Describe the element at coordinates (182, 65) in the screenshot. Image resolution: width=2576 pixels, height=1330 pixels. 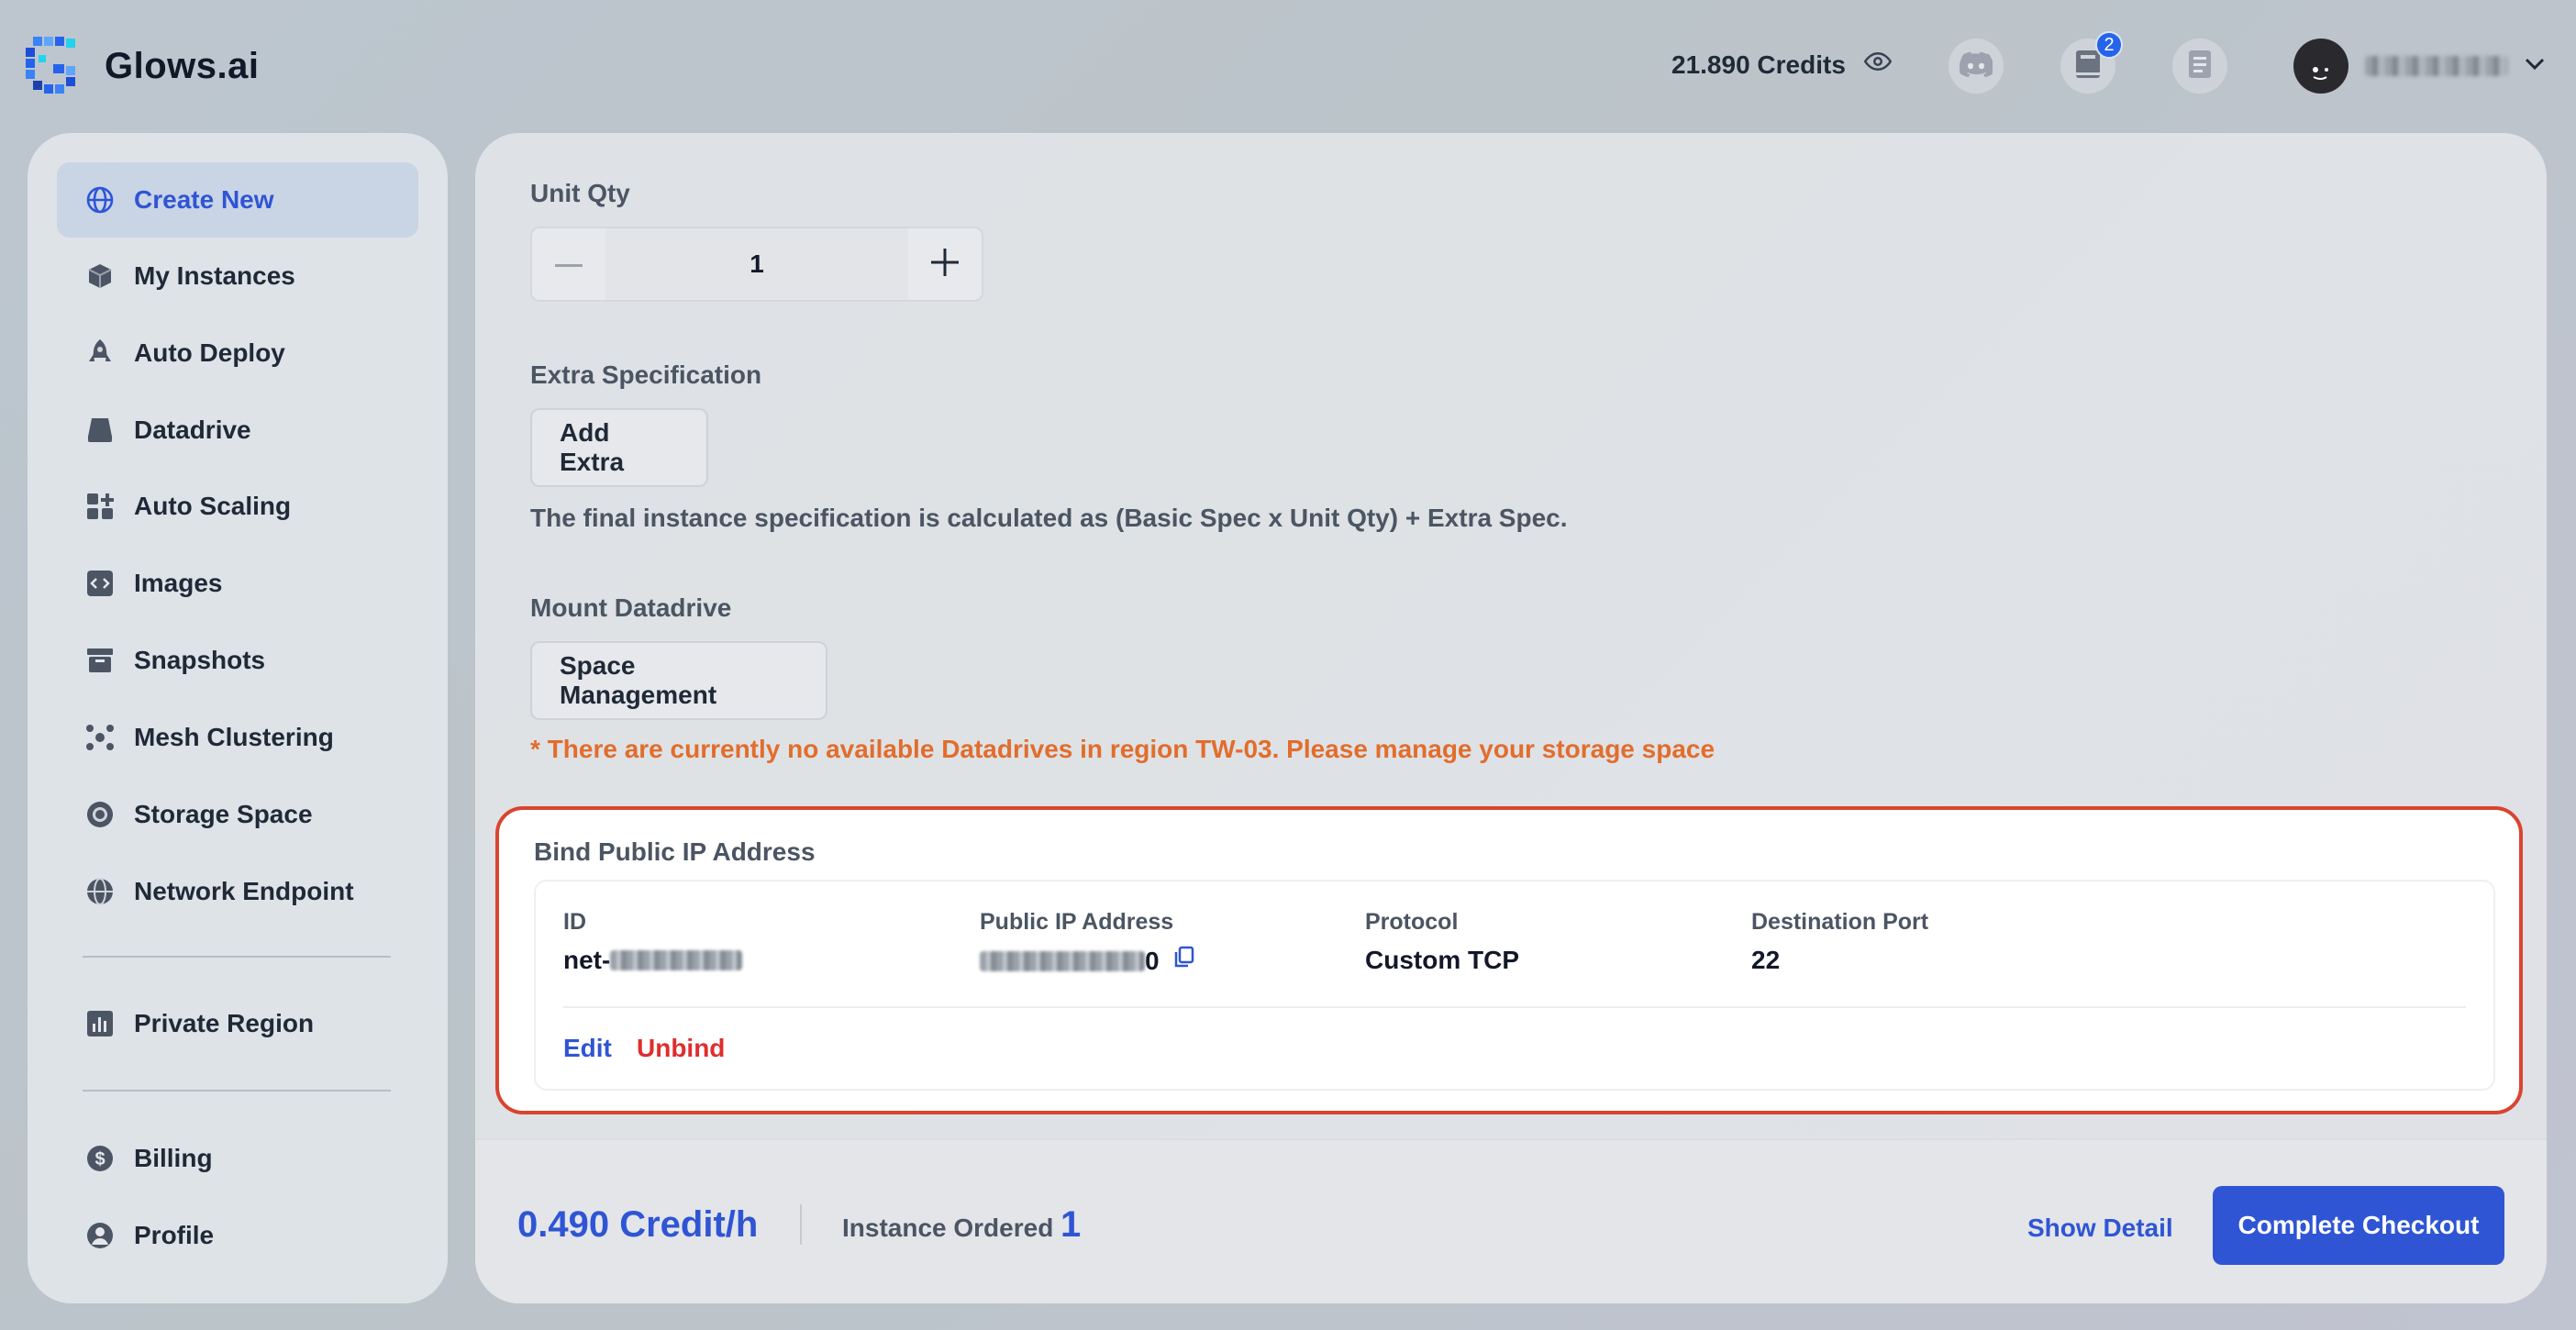
I see `app-name: Glows.ai` at that location.